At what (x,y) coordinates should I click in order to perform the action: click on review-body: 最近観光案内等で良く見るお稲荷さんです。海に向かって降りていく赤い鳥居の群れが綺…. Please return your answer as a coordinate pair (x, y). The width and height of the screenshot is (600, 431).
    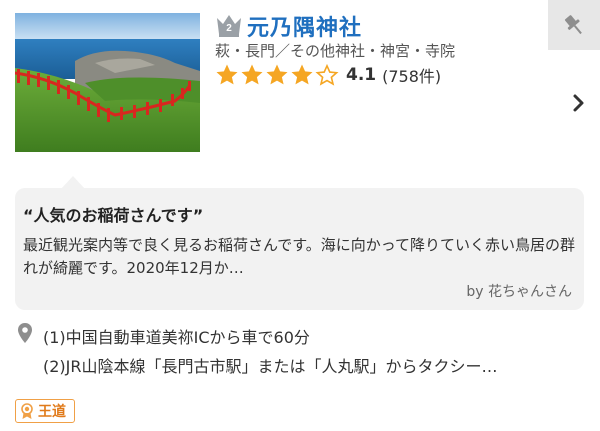
    Looking at the image, I should click on (299, 256).